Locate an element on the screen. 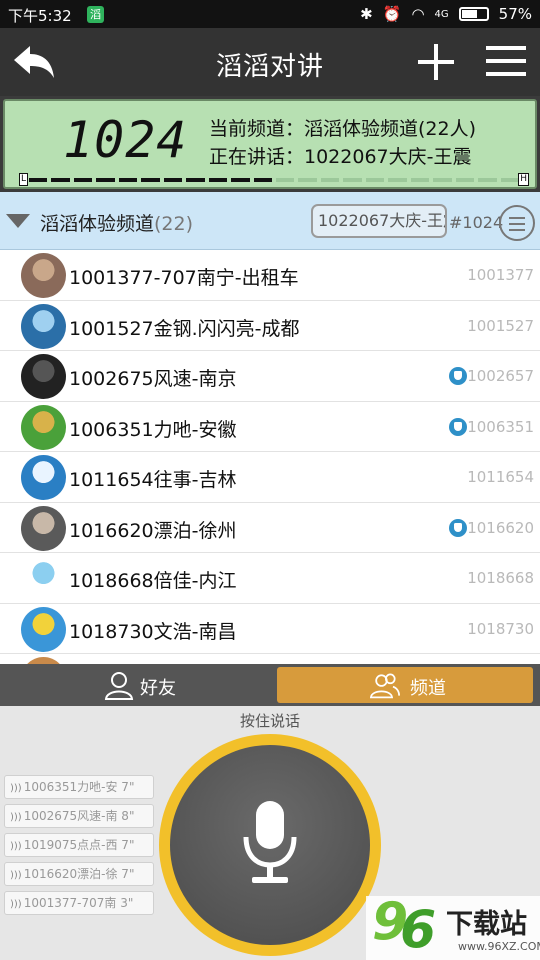 The height and width of the screenshot is (960, 540). member-id: 1001377 is located at coordinates (500, 275).